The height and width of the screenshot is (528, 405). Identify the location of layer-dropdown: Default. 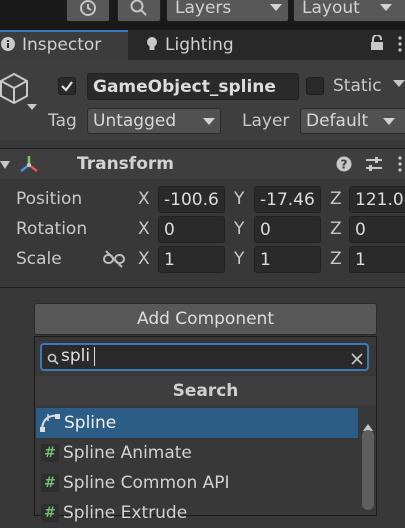
(352, 121).